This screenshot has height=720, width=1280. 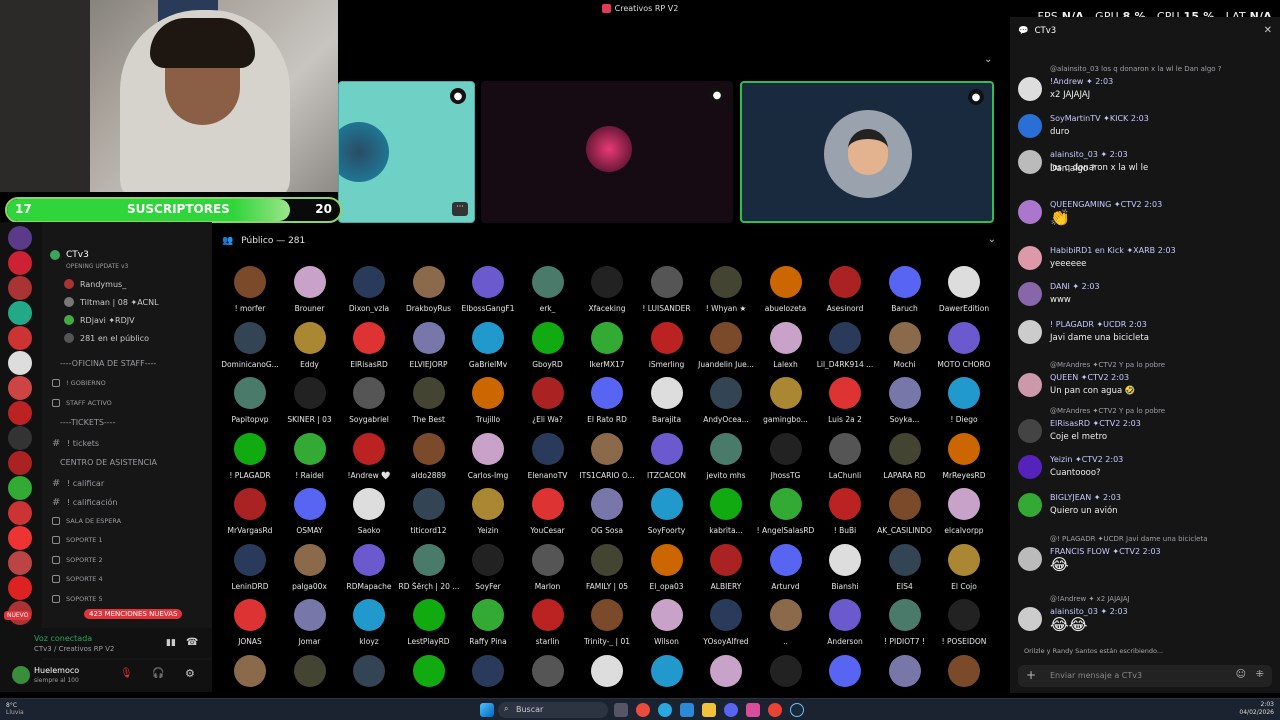 I want to click on channel-item: SOPORTE 2, so click(x=77, y=559).